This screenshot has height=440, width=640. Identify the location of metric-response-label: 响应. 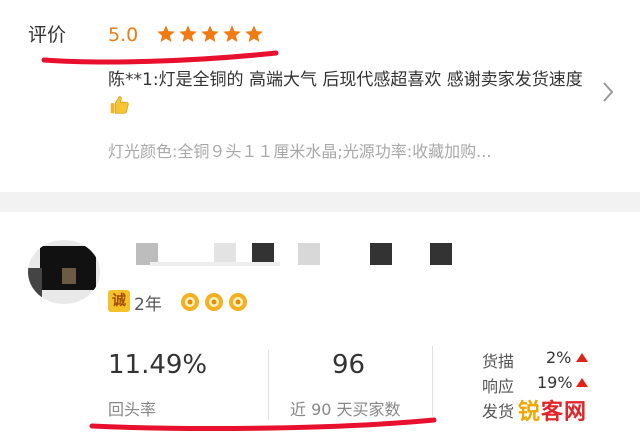
(498, 386).